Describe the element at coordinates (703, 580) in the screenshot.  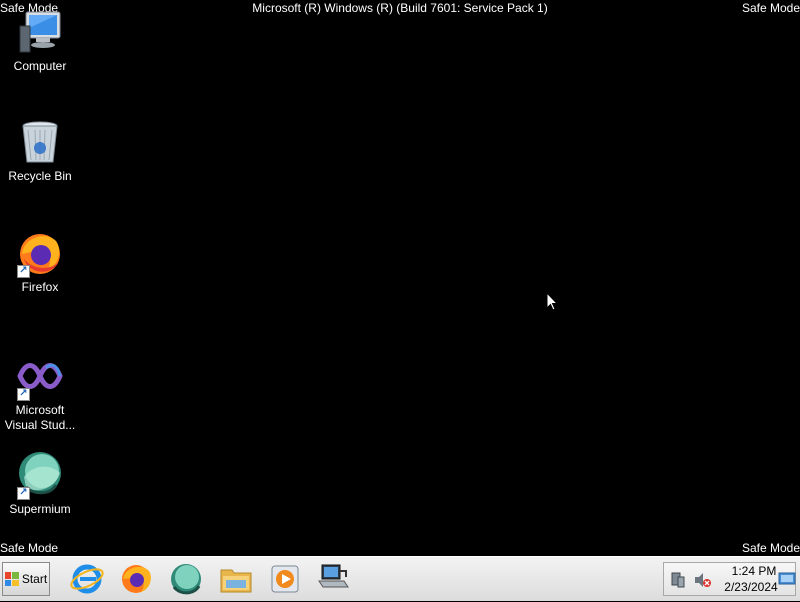
I see `volume-muted-icon` at that location.